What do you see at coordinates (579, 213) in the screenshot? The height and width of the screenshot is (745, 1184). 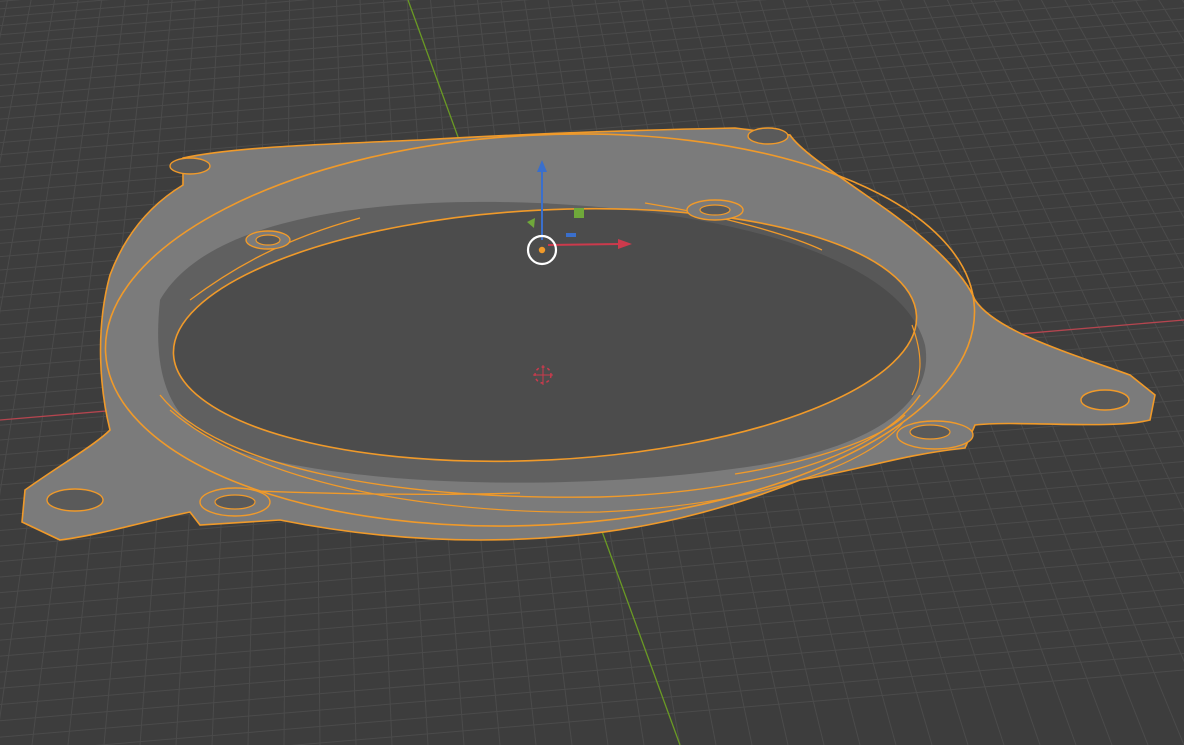 I see `gizmo-yz-plane-handle` at bounding box center [579, 213].